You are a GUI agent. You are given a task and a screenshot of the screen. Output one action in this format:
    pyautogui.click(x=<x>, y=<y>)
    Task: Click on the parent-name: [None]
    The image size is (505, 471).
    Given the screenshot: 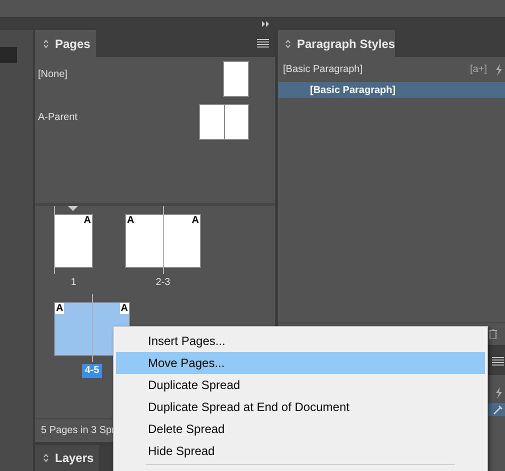 What is the action you would take?
    pyautogui.click(x=53, y=74)
    